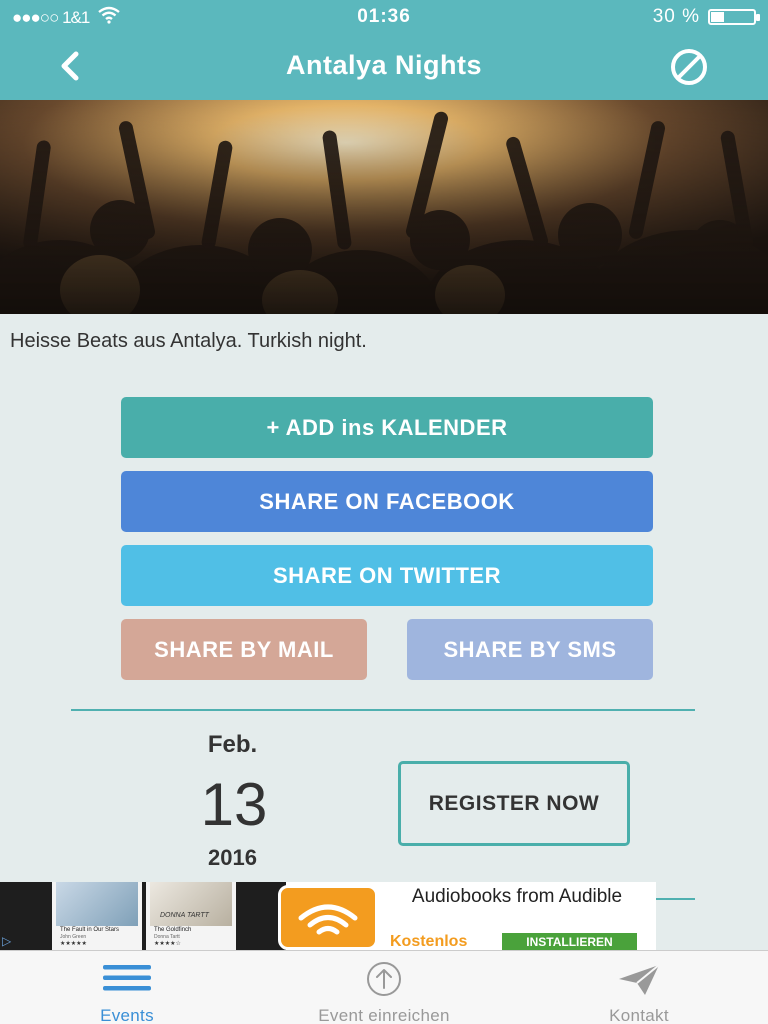 The width and height of the screenshot is (768, 1024). What do you see at coordinates (191, 904) in the screenshot?
I see `book-cover-image: DONNA TARTT` at bounding box center [191, 904].